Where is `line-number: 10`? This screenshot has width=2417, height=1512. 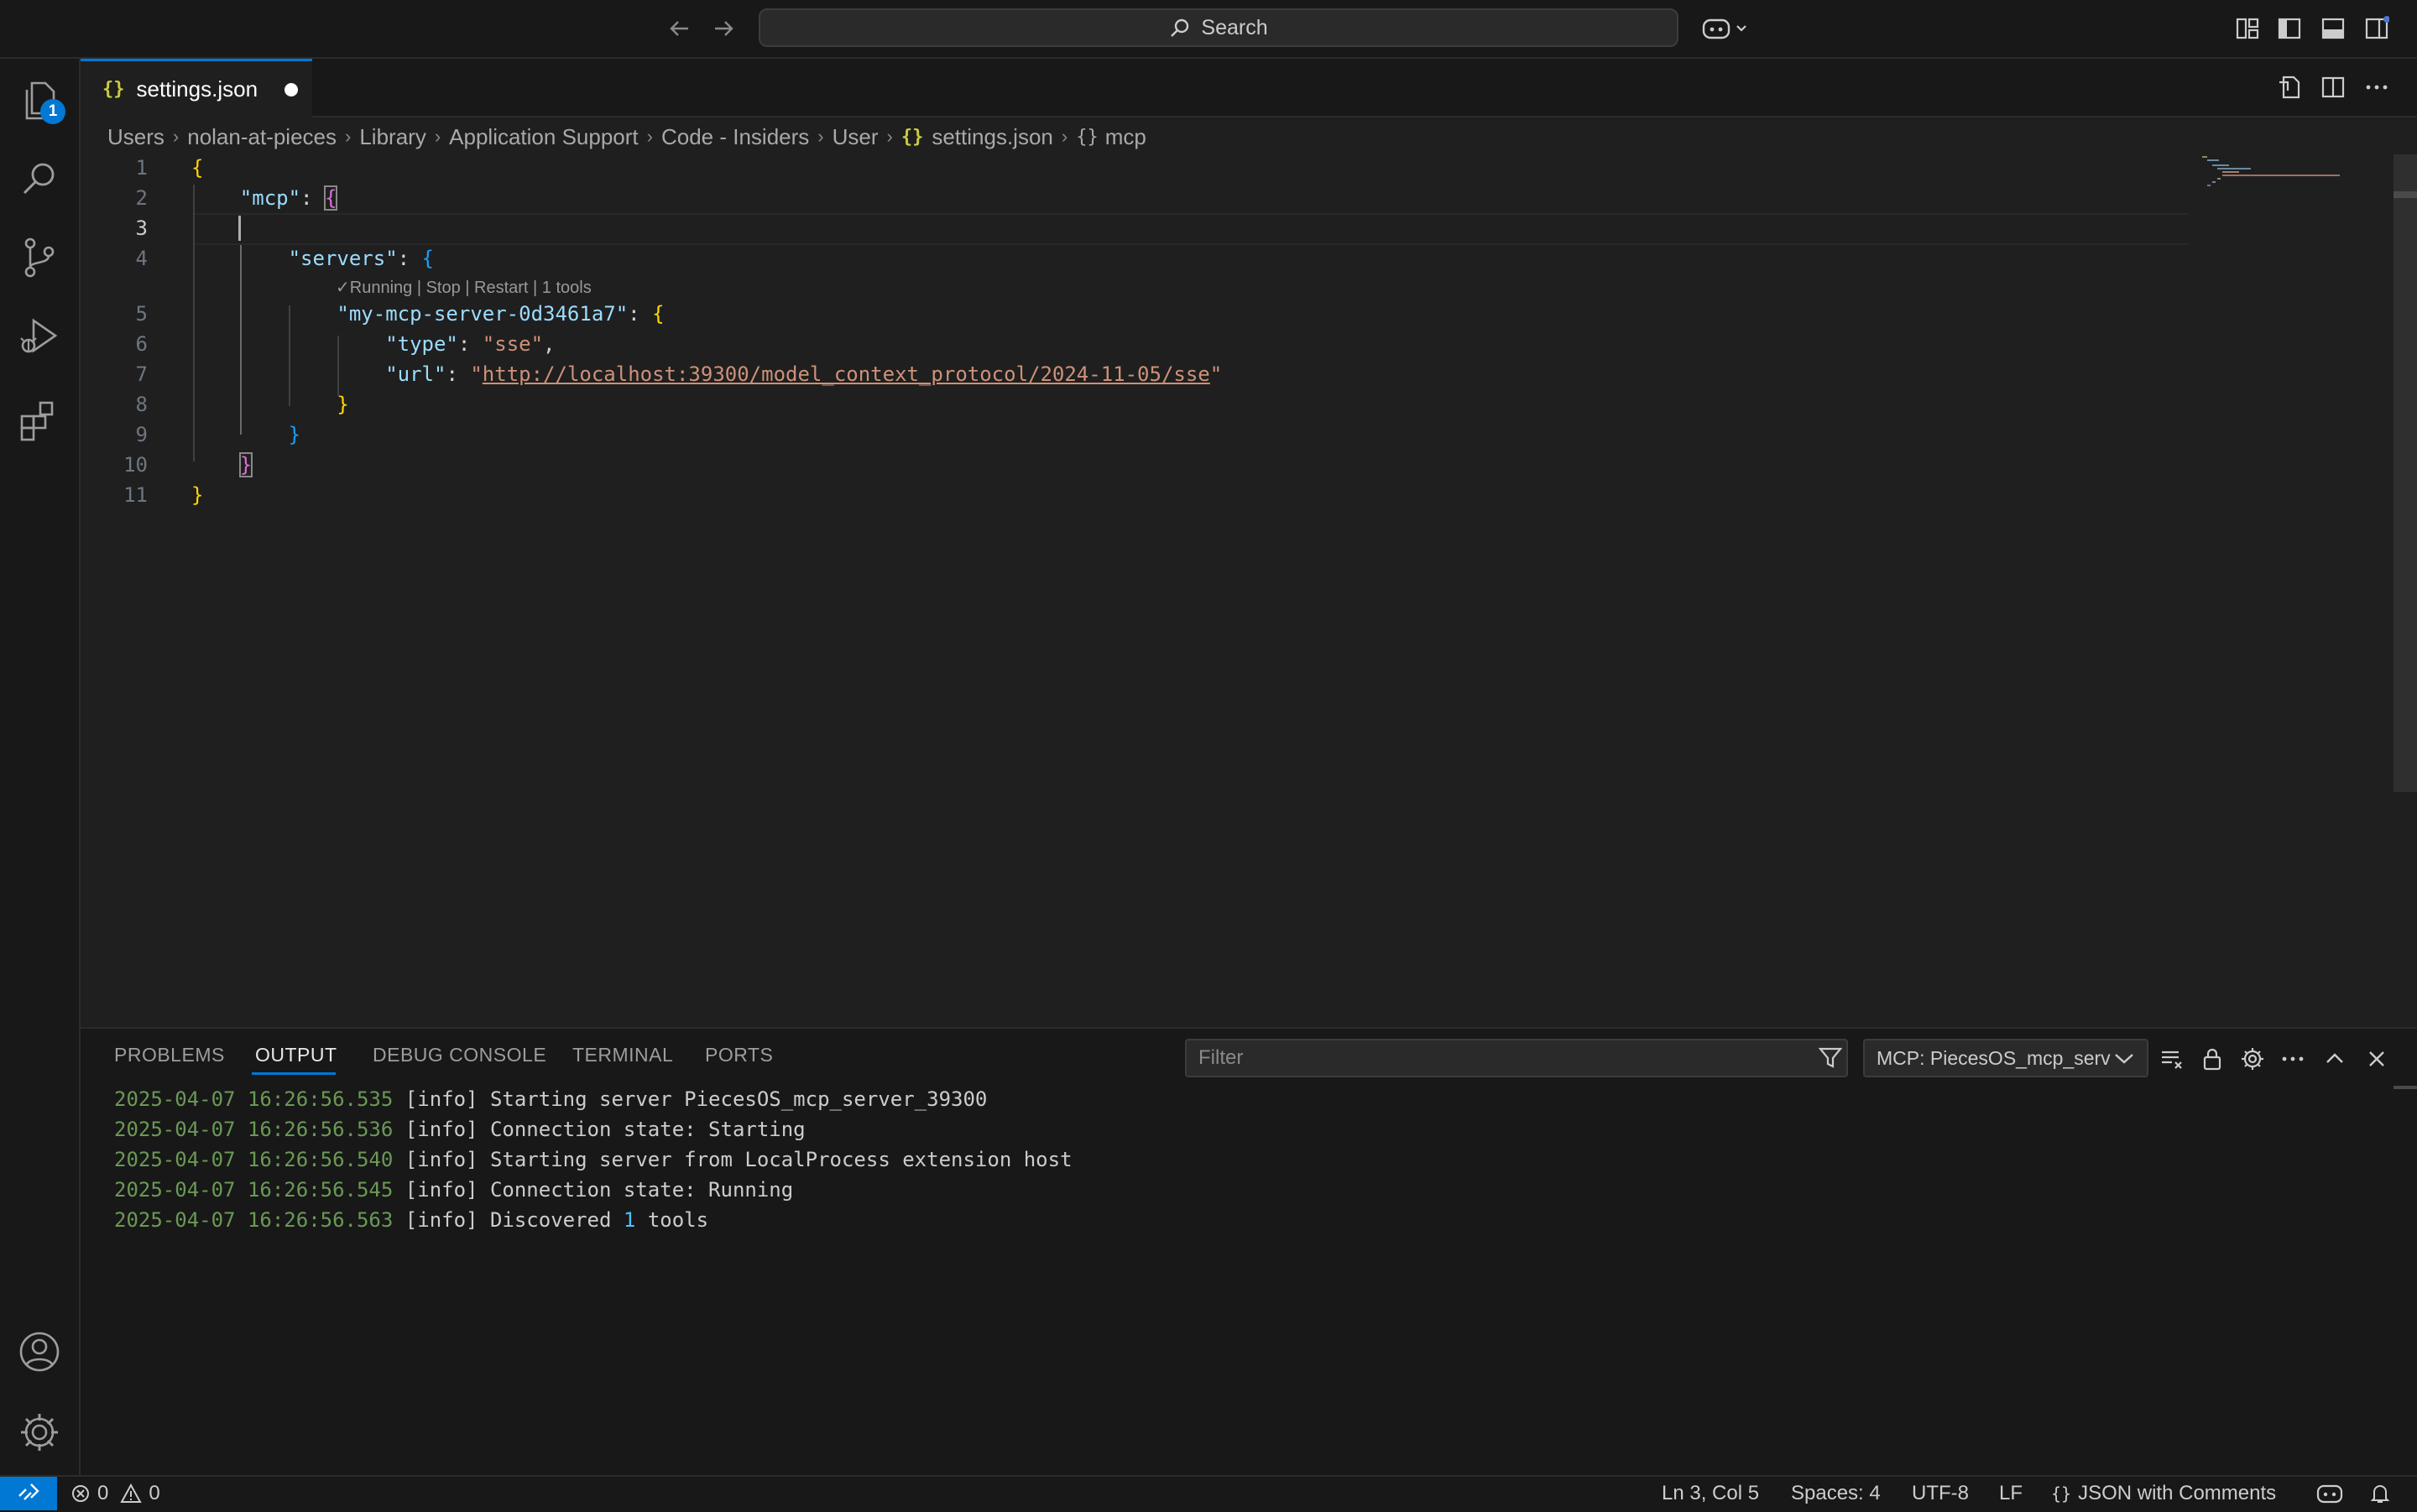
line-number: 10 is located at coordinates (135, 465).